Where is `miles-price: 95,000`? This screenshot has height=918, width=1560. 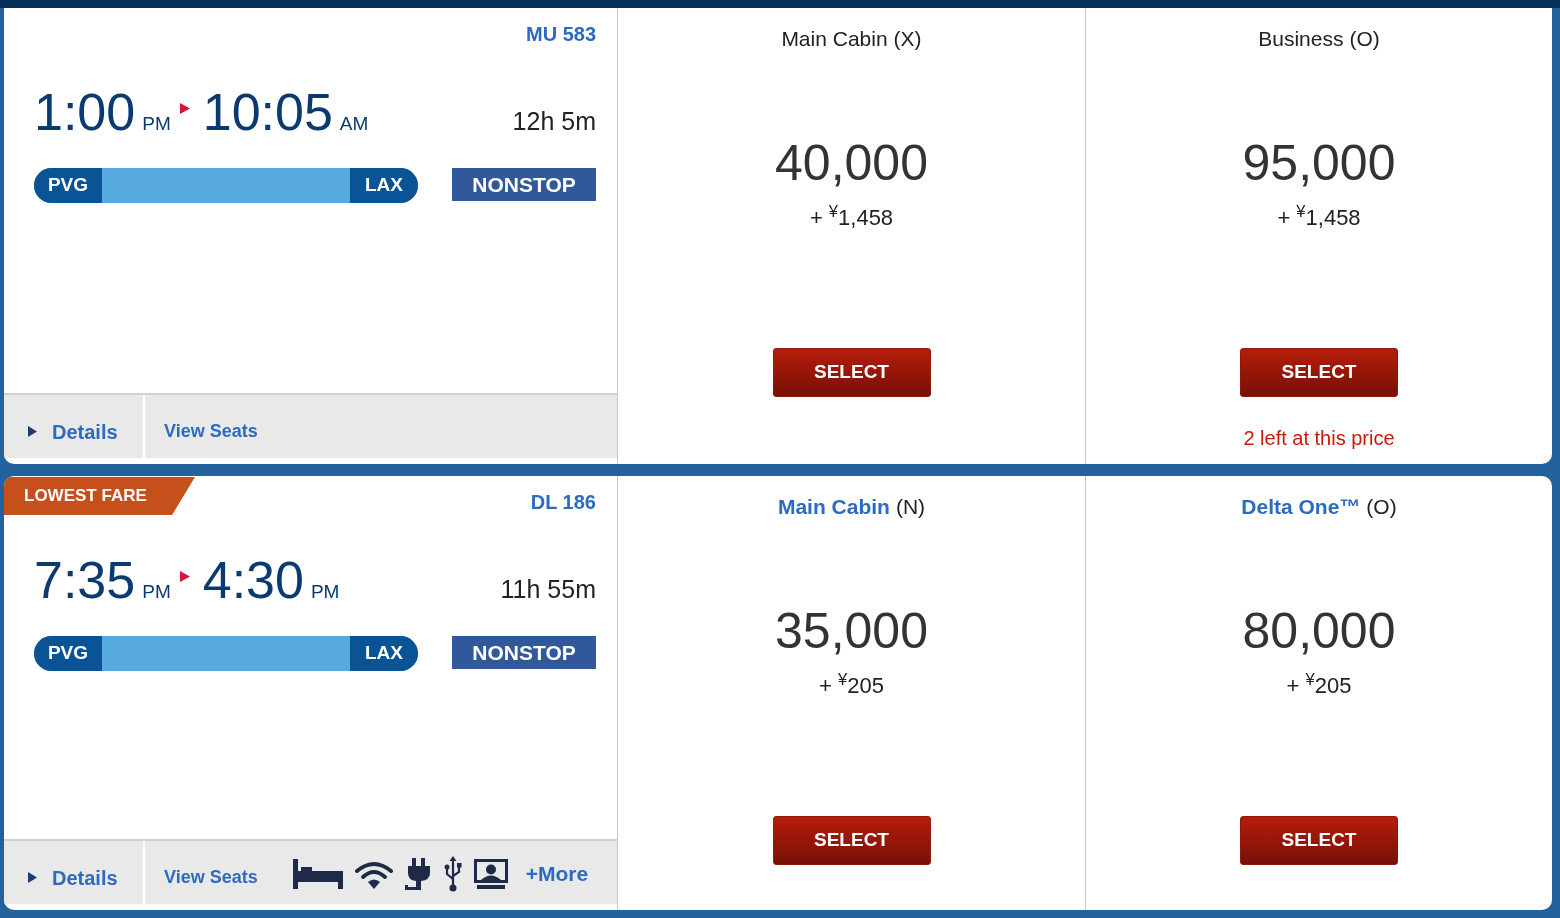 miles-price: 95,000 is located at coordinates (1319, 163).